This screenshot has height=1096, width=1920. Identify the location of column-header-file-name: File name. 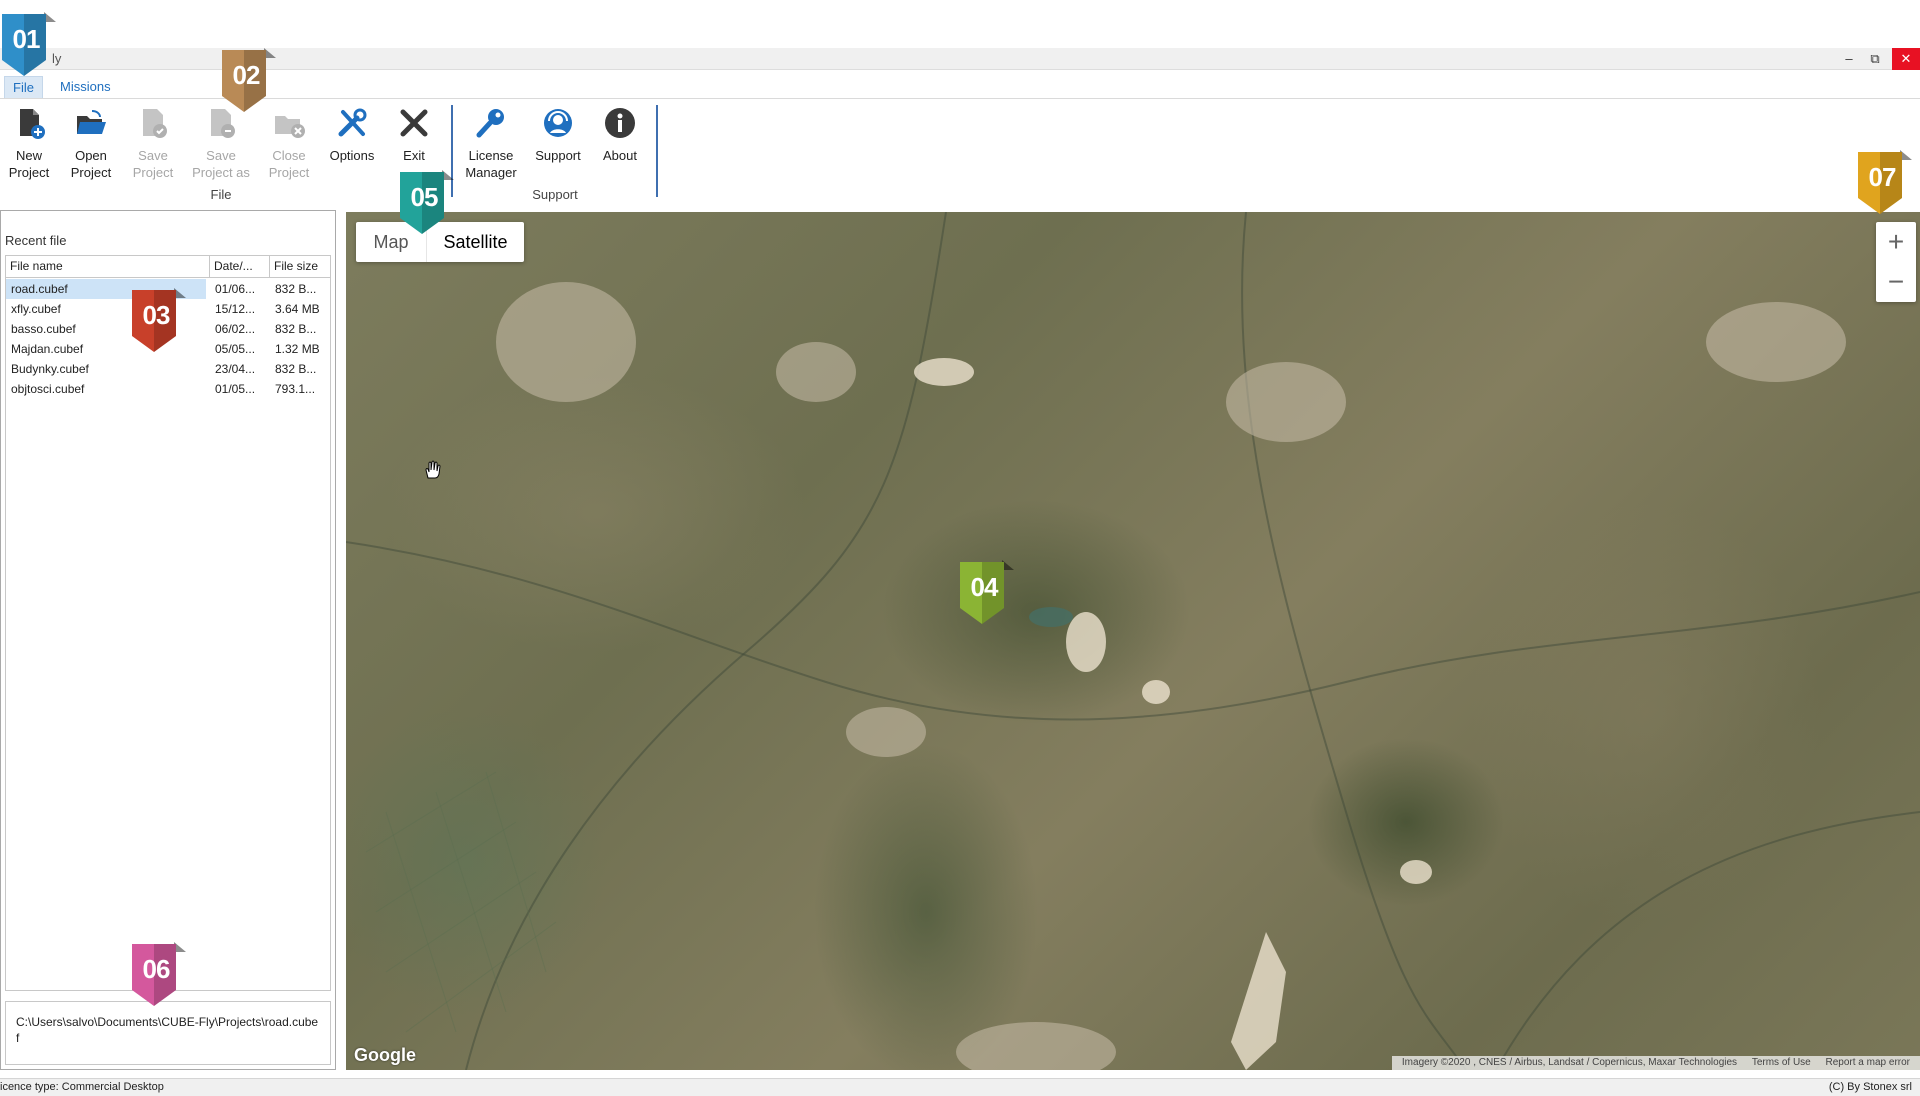
(108, 267).